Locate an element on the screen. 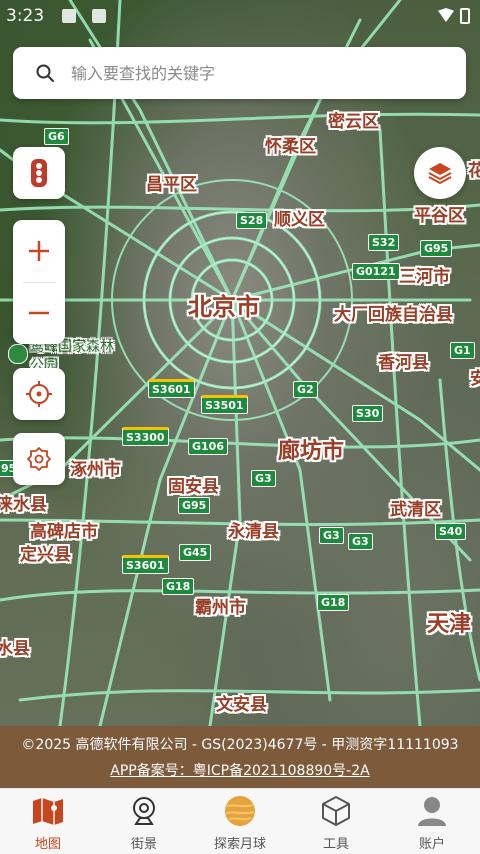 The image size is (480, 854). gallery-icon is located at coordinates (69, 16).